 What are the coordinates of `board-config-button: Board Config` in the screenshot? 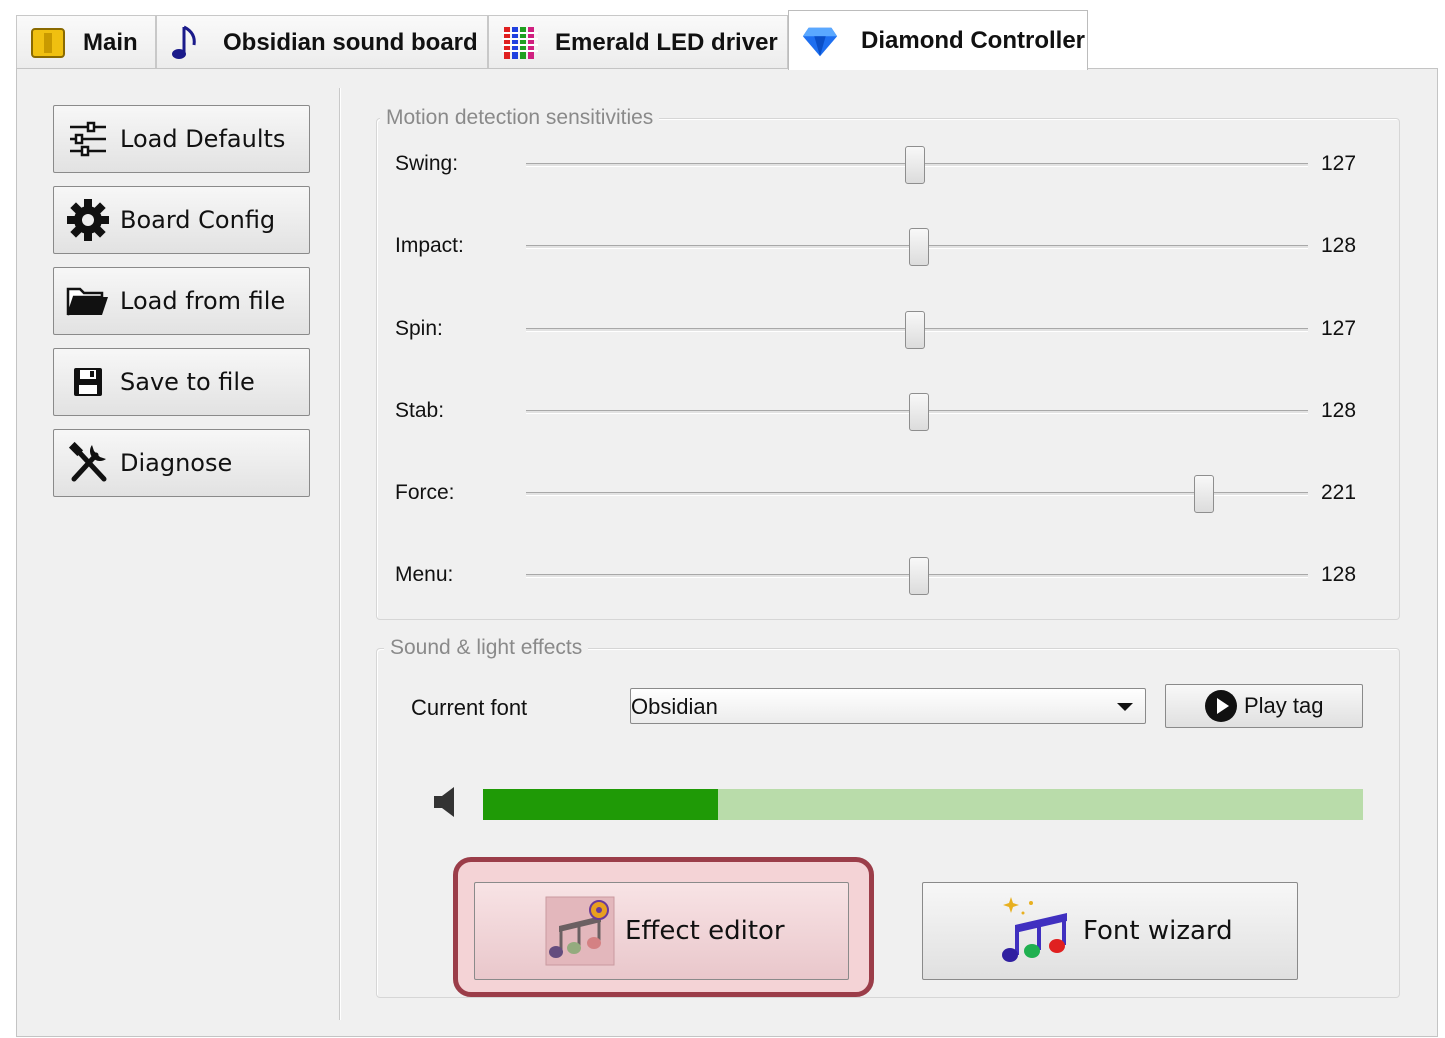 It's located at (181, 220).